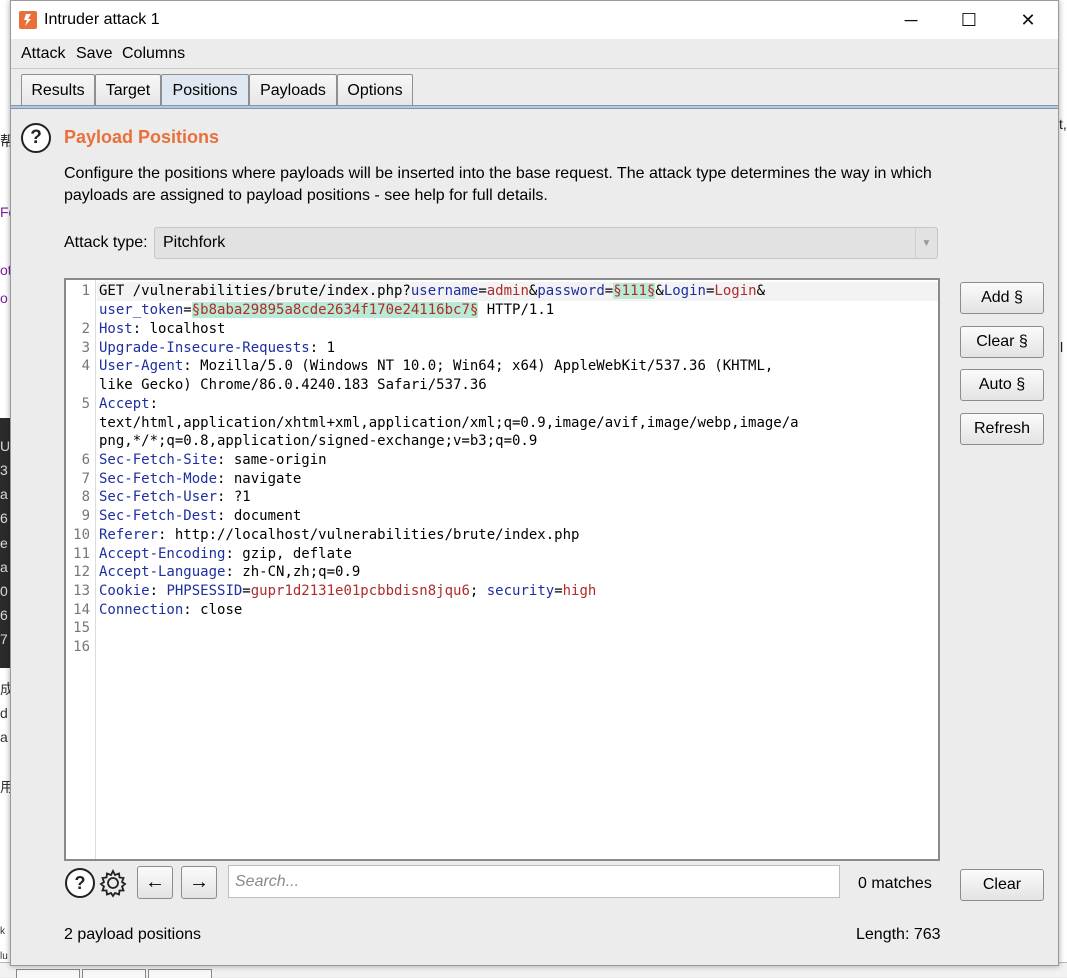 This screenshot has width=1067, height=978. What do you see at coordinates (85, 348) in the screenshot?
I see `line-number: 3` at bounding box center [85, 348].